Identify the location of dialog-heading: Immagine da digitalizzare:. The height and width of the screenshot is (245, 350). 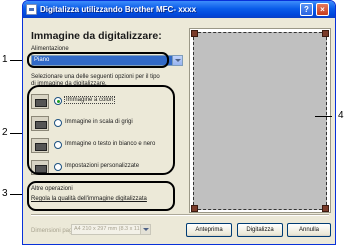
(96, 36).